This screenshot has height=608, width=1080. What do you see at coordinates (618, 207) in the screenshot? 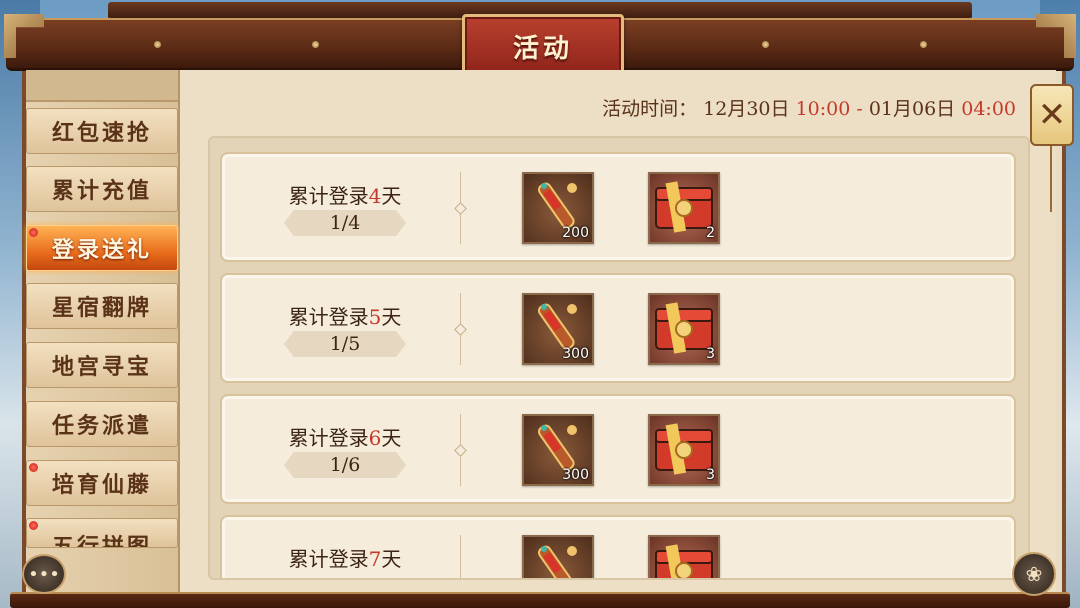
I see `reward-row: 累计登录4天 1/4 200 2` at bounding box center [618, 207].